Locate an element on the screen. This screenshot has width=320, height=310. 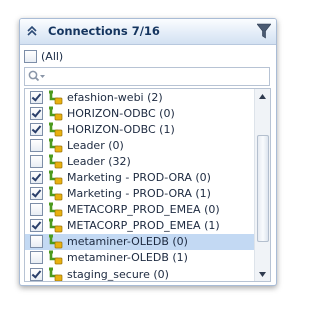
select-all-label: (All) is located at coordinates (52, 56).